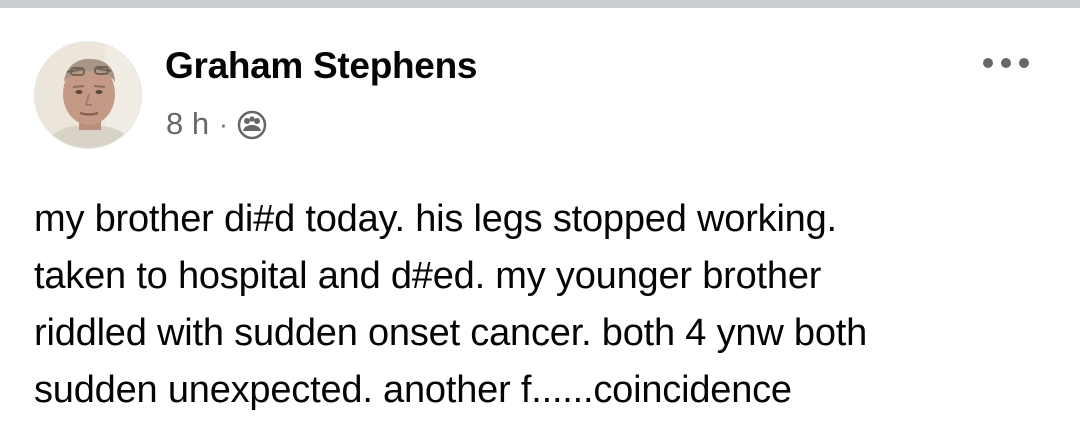  I want to click on top-divider, so click(540, 4).